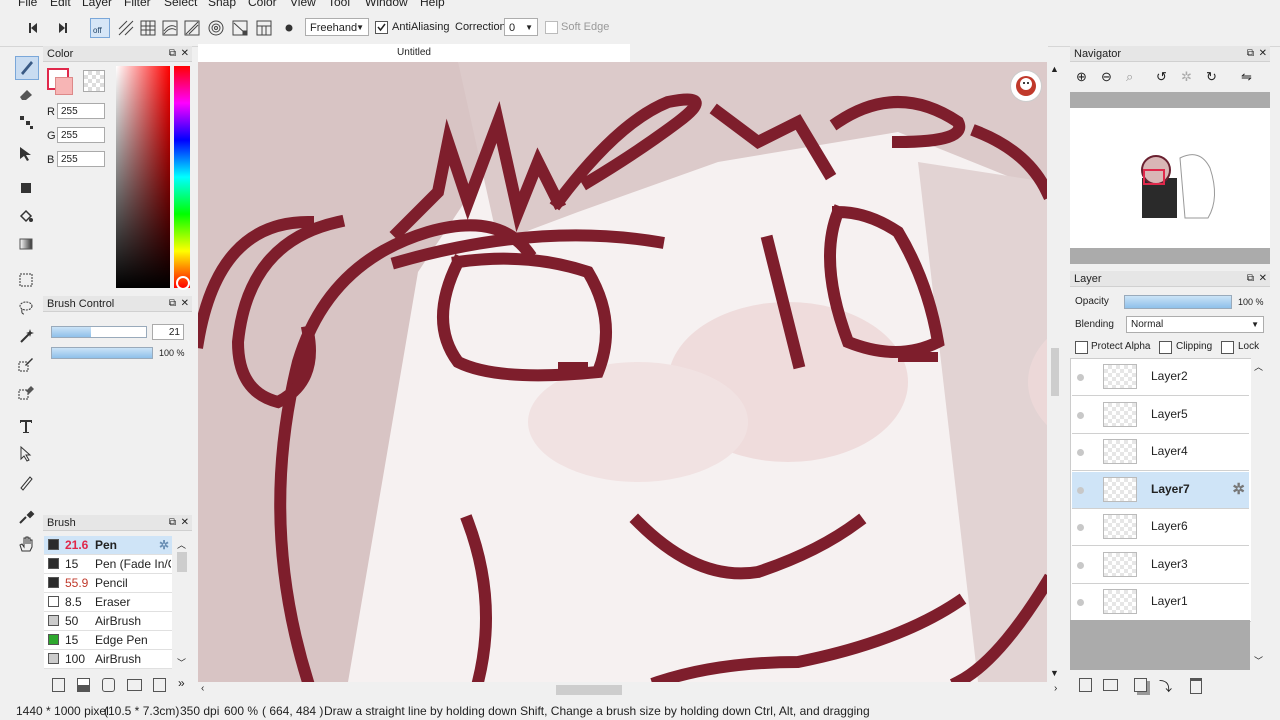 The height and width of the screenshot is (720, 1280). What do you see at coordinates (1165, 347) in the screenshot?
I see `clipping-checkbox` at bounding box center [1165, 347].